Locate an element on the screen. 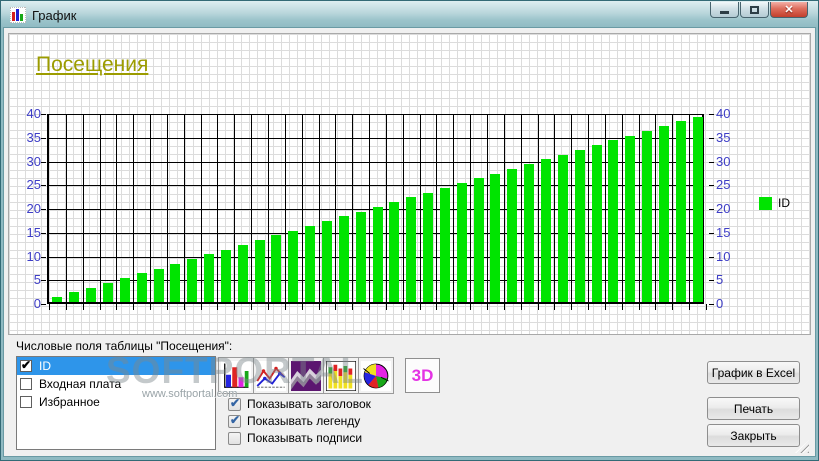  fields-list-label: Числовые поля таблицы "Посещения": is located at coordinates (124, 346).